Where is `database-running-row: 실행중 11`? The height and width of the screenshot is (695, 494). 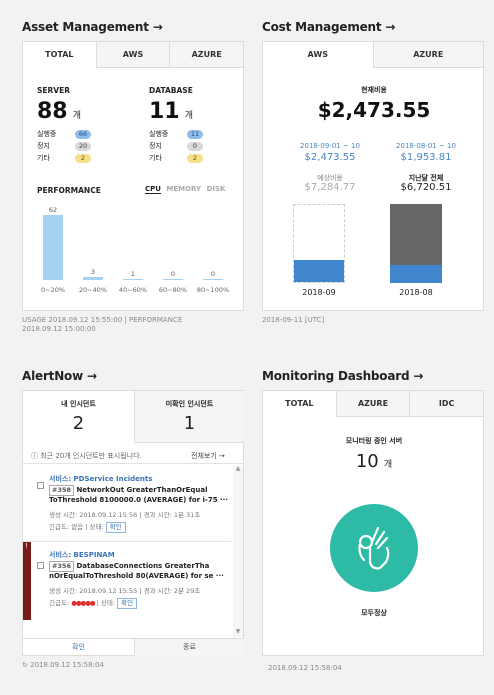
database-running-row: 실행중 11 is located at coordinates (184, 134).